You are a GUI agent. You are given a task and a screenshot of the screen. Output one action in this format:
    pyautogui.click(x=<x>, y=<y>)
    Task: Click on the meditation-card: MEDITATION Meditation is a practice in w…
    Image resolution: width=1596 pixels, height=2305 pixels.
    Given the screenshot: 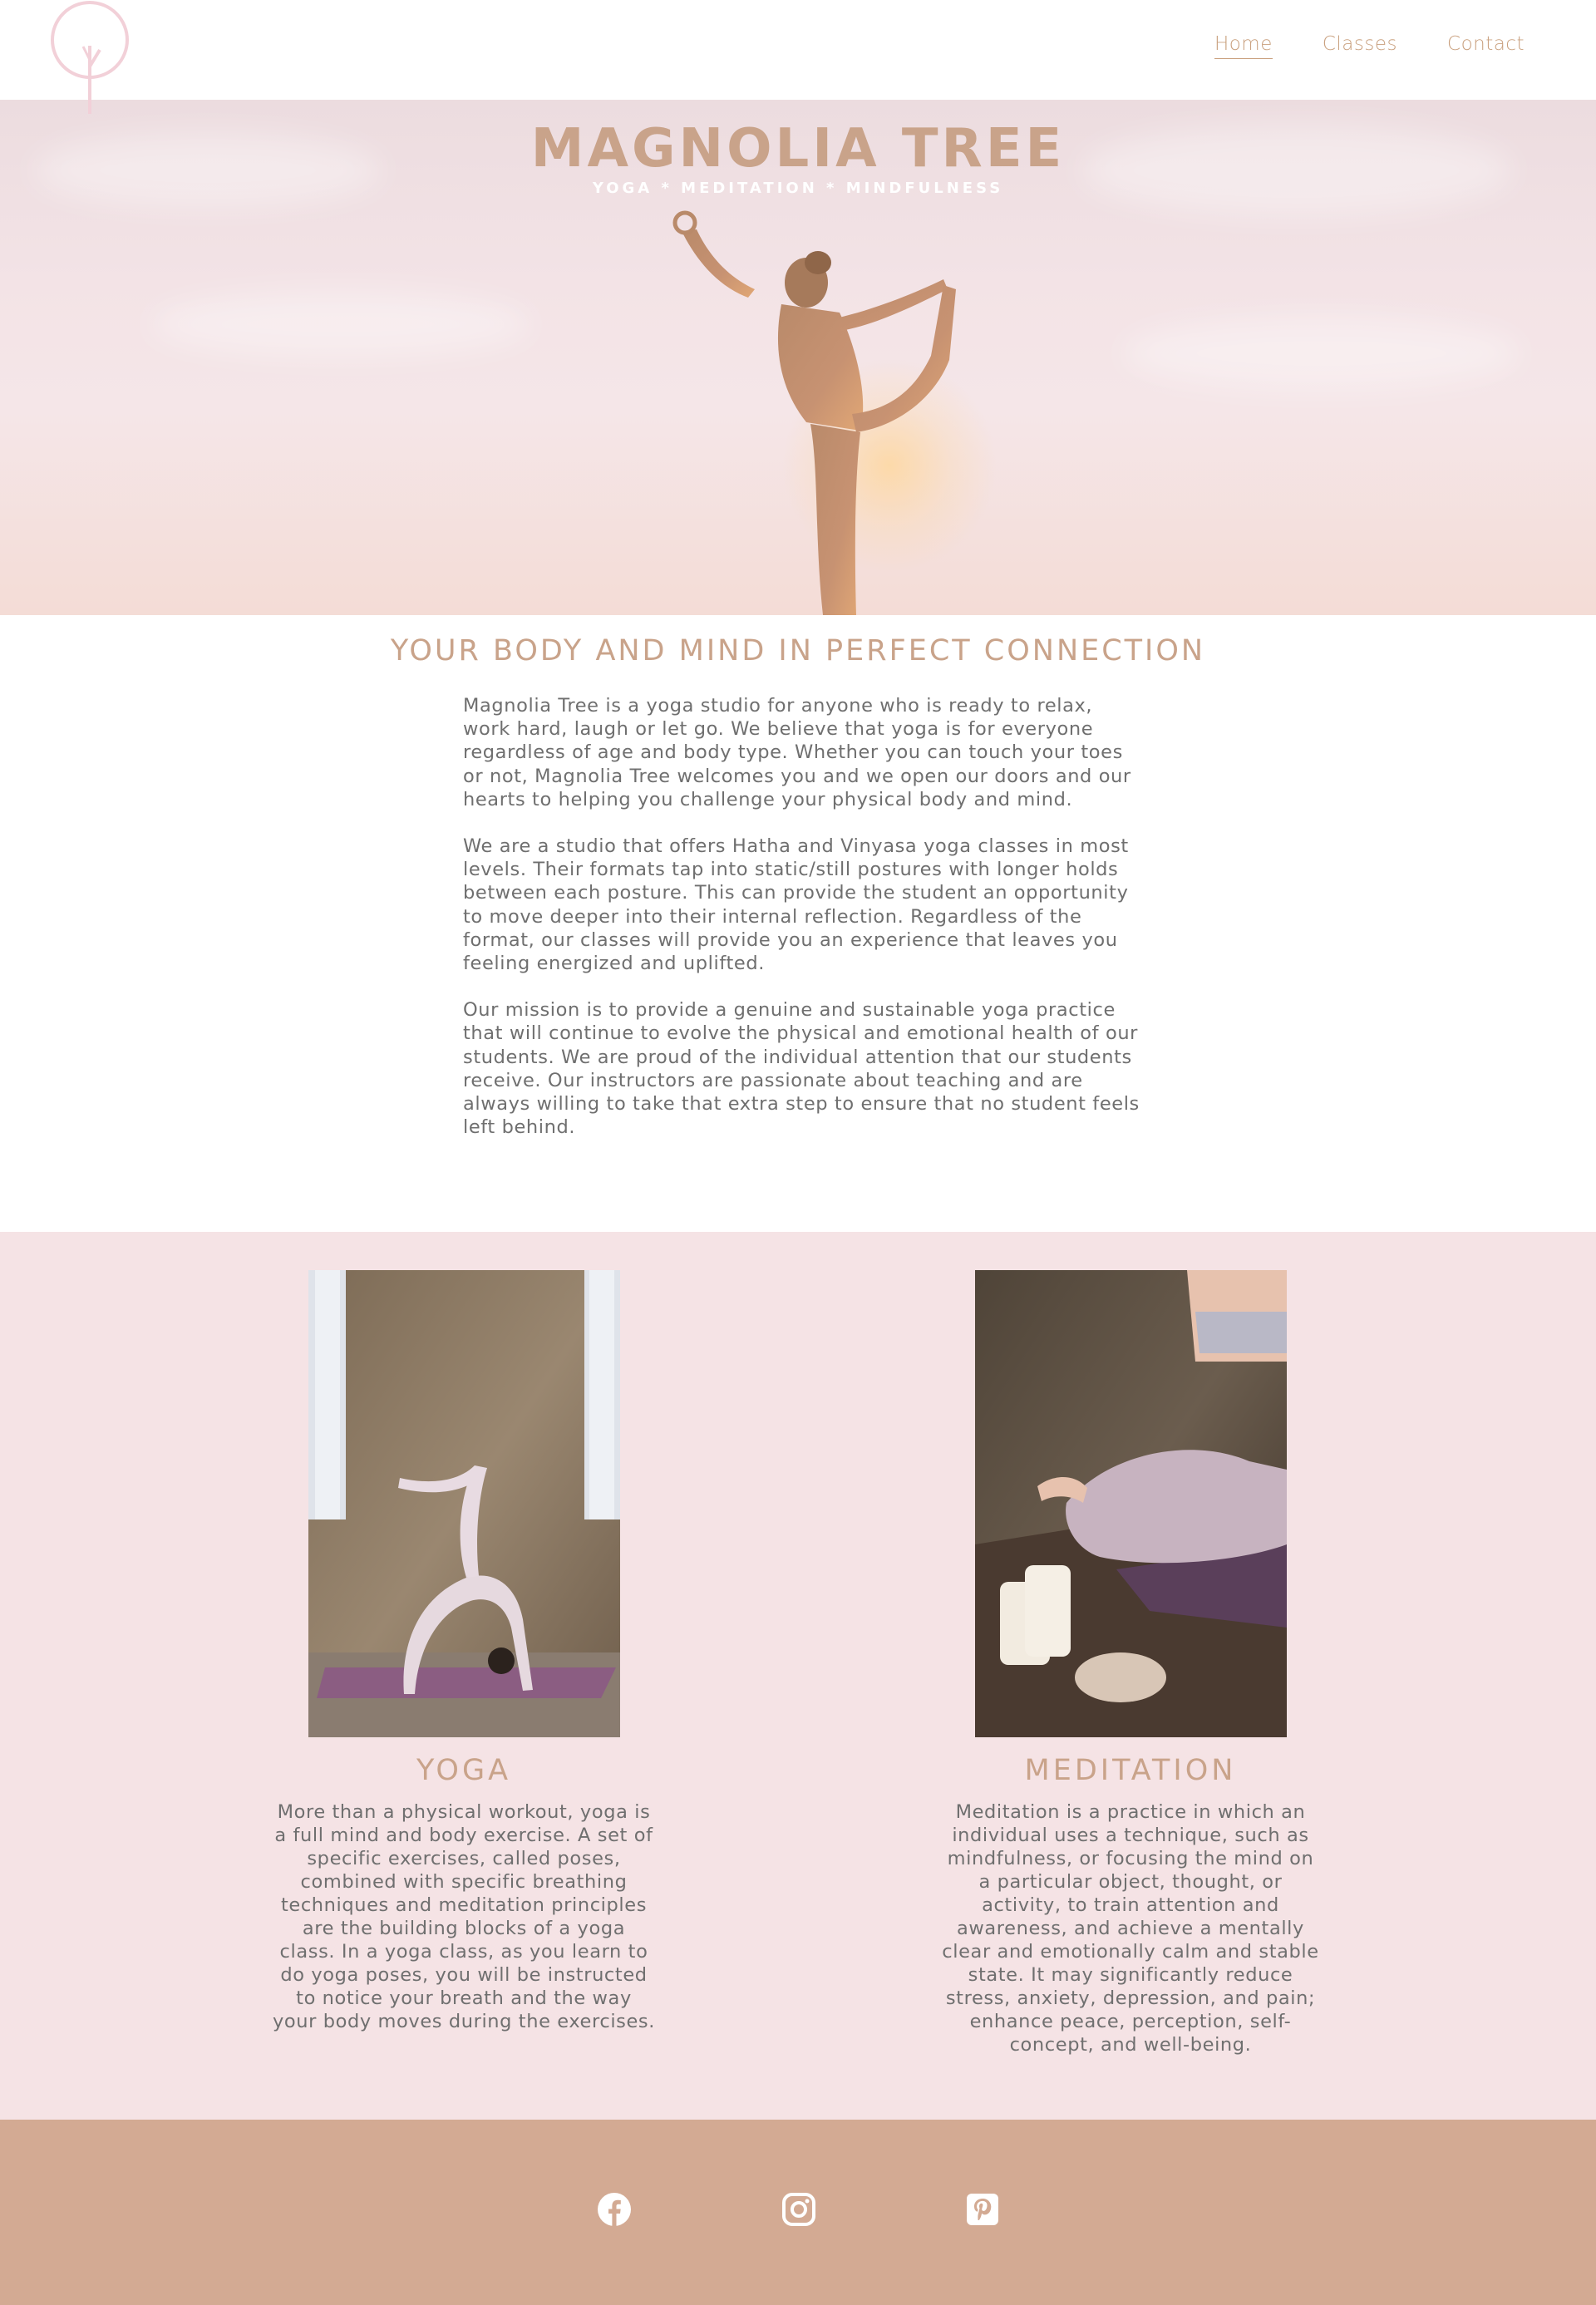 What is the action you would take?
    pyautogui.click(x=1130, y=1663)
    